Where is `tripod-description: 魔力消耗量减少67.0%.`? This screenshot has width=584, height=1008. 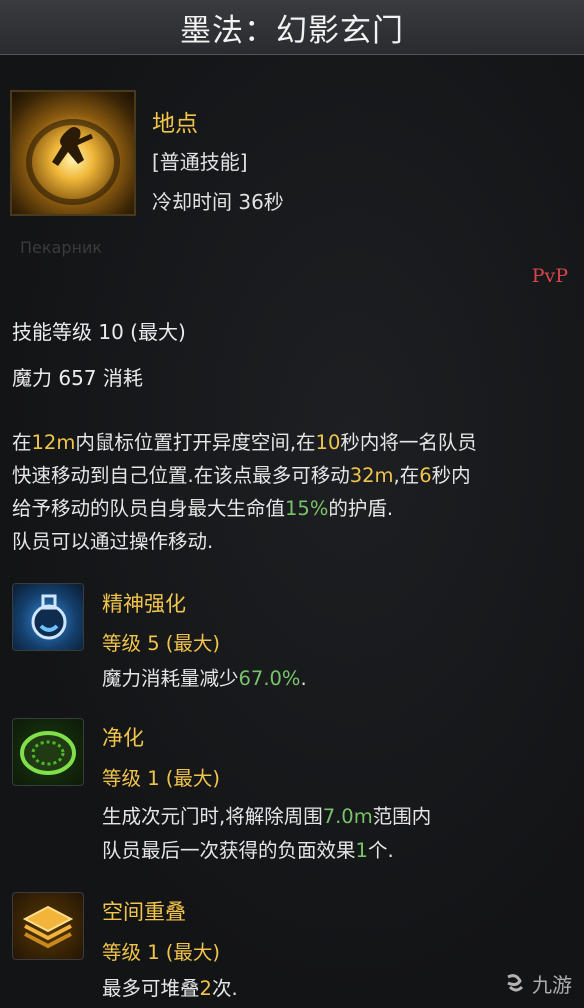
tripod-description: 魔力消耗量减少67.0%. is located at coordinates (204, 678).